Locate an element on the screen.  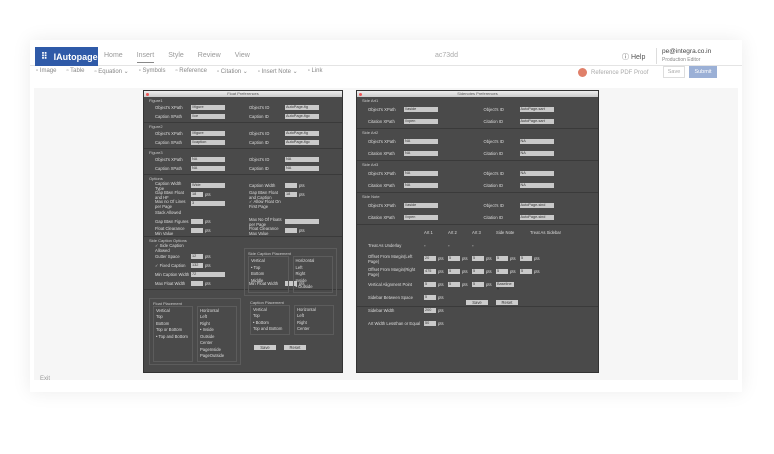
tab-style: Style is located at coordinates (176, 57).